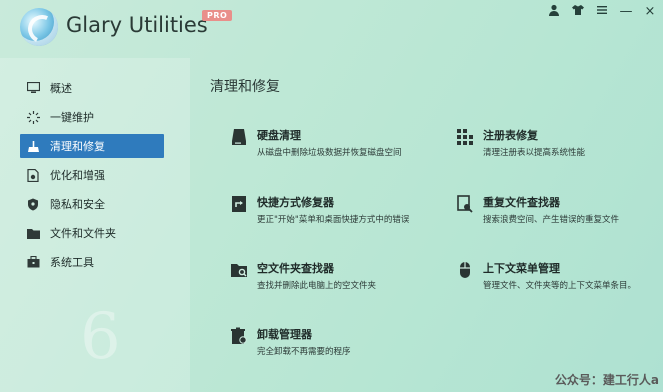 The height and width of the screenshot is (392, 663). Describe the element at coordinates (137, 25) in the screenshot. I see `app-title: Glary Utilities` at that location.